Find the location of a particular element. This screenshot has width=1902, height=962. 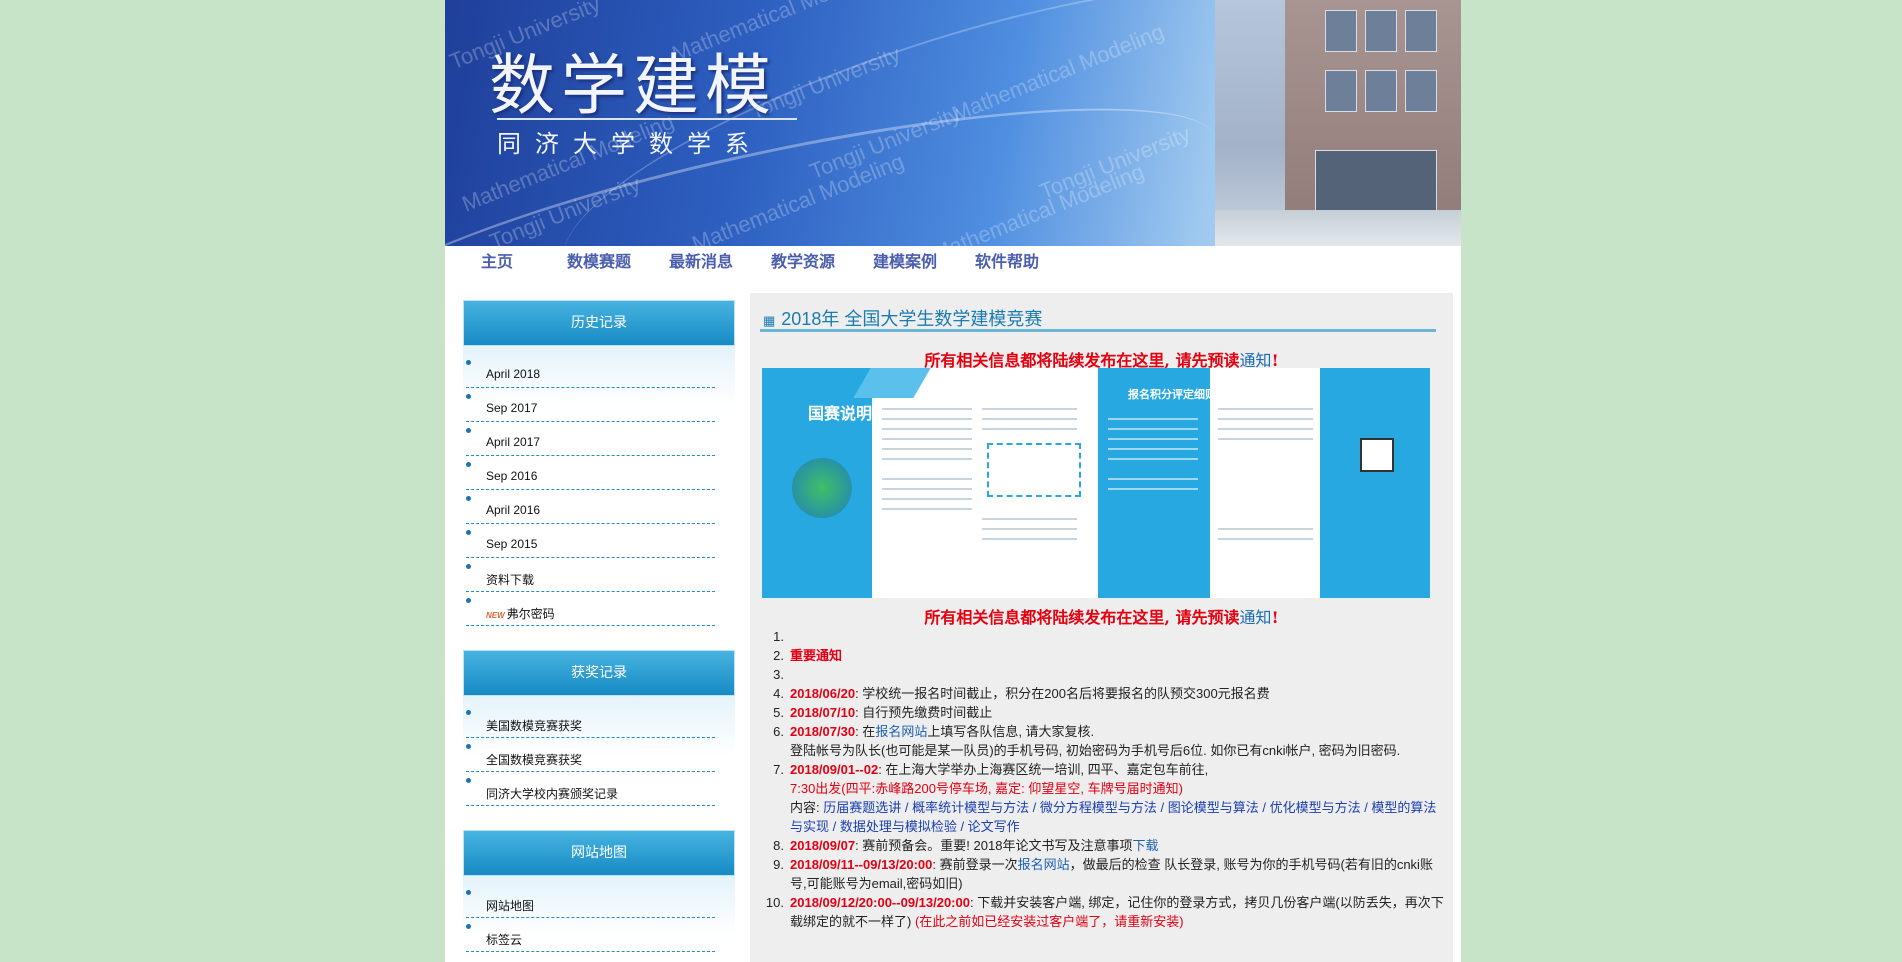

history-item: April 2018 is located at coordinates (590, 371).